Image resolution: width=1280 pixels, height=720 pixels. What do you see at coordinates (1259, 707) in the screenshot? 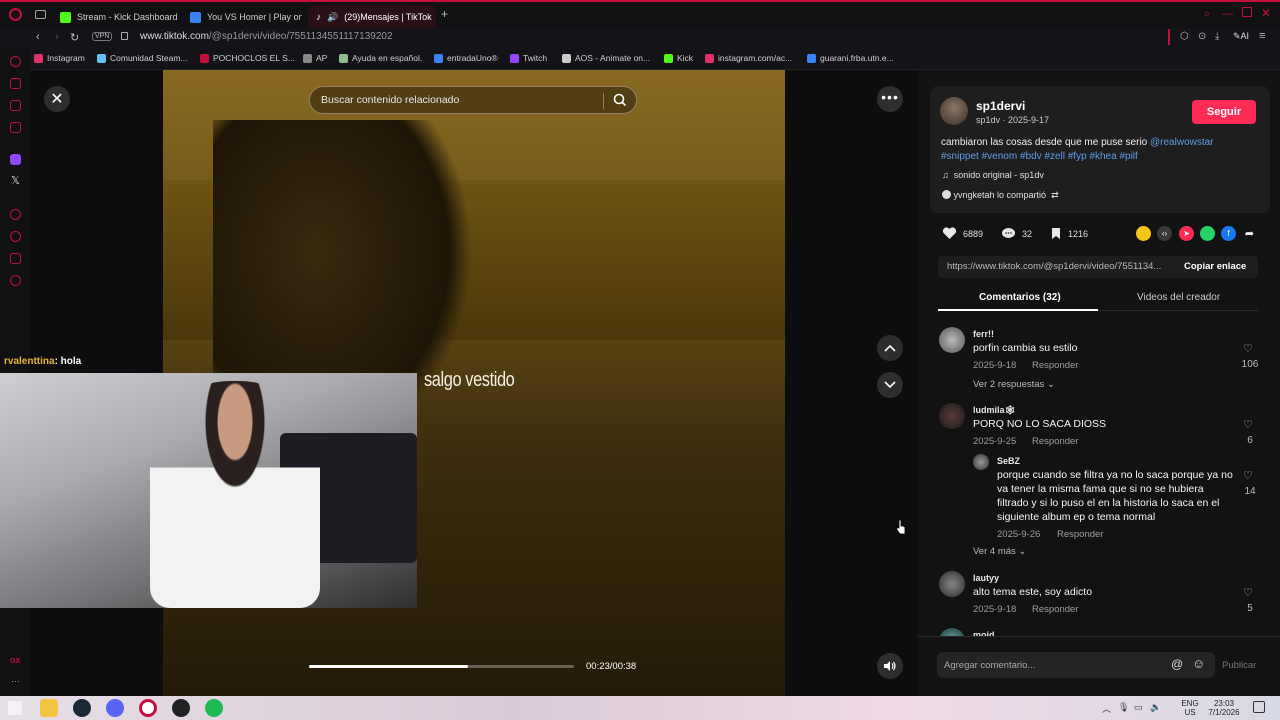
I see `notifications-icon` at bounding box center [1259, 707].